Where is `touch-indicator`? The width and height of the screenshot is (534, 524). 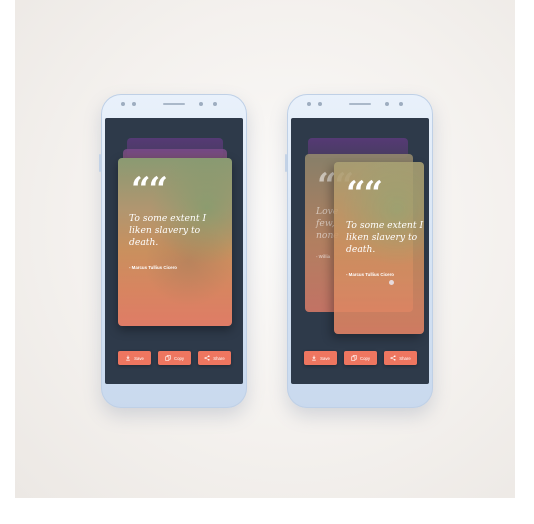 touch-indicator is located at coordinates (391, 282).